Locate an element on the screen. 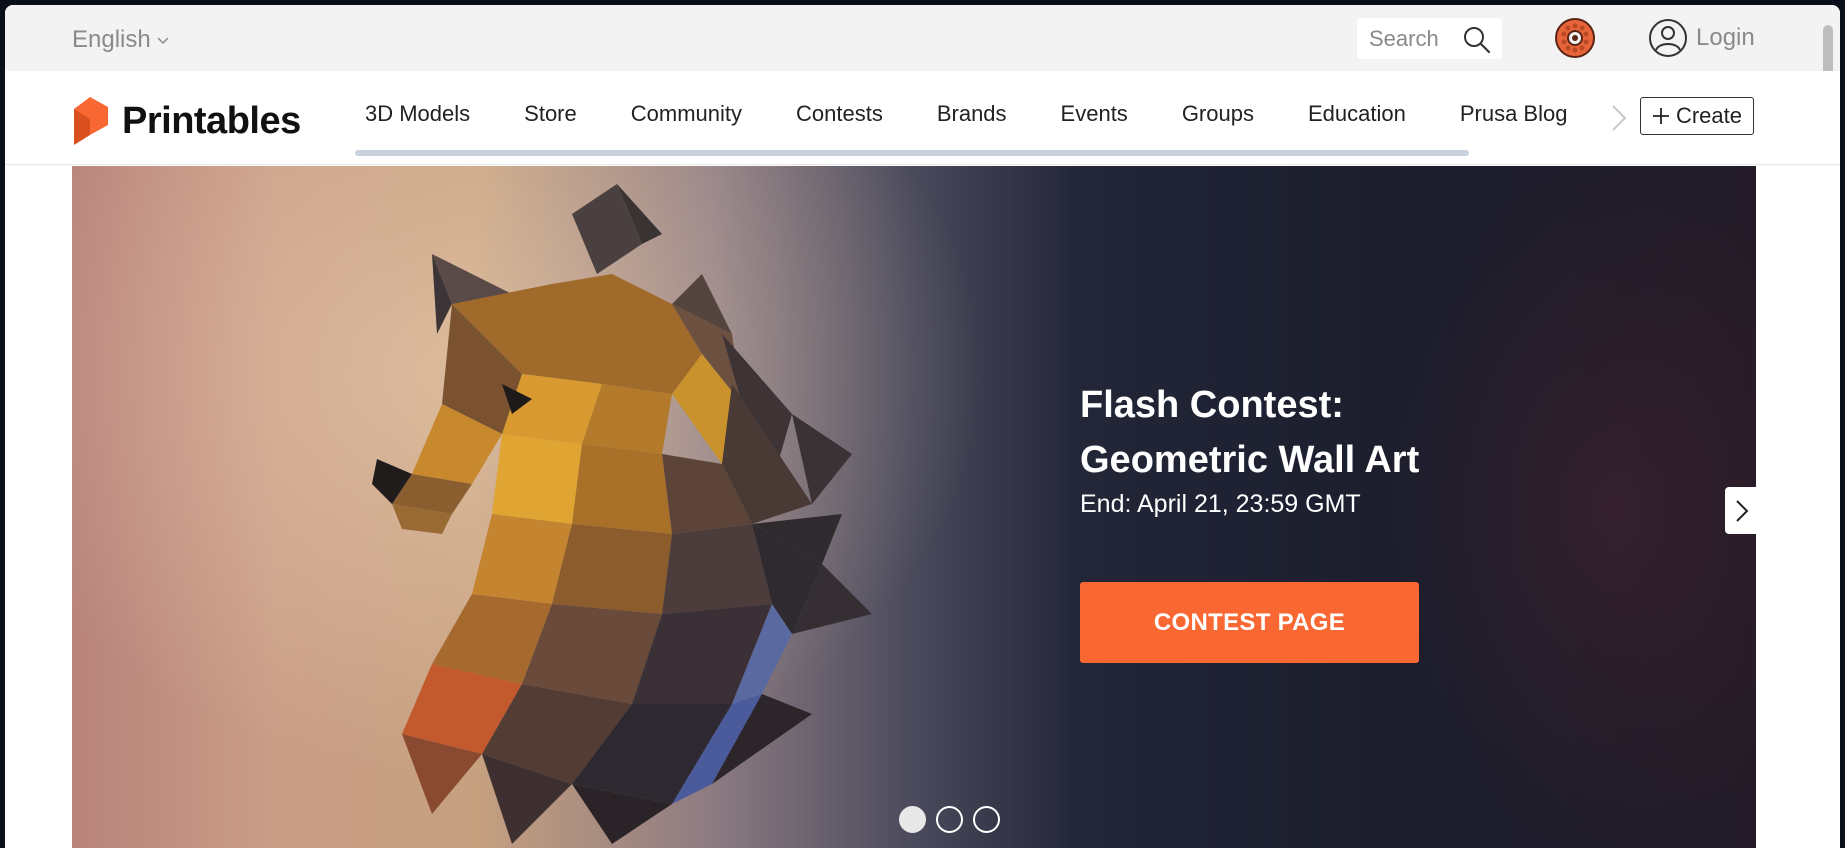 The width and height of the screenshot is (1845, 848). carousel-next-button is located at coordinates (1740, 510).